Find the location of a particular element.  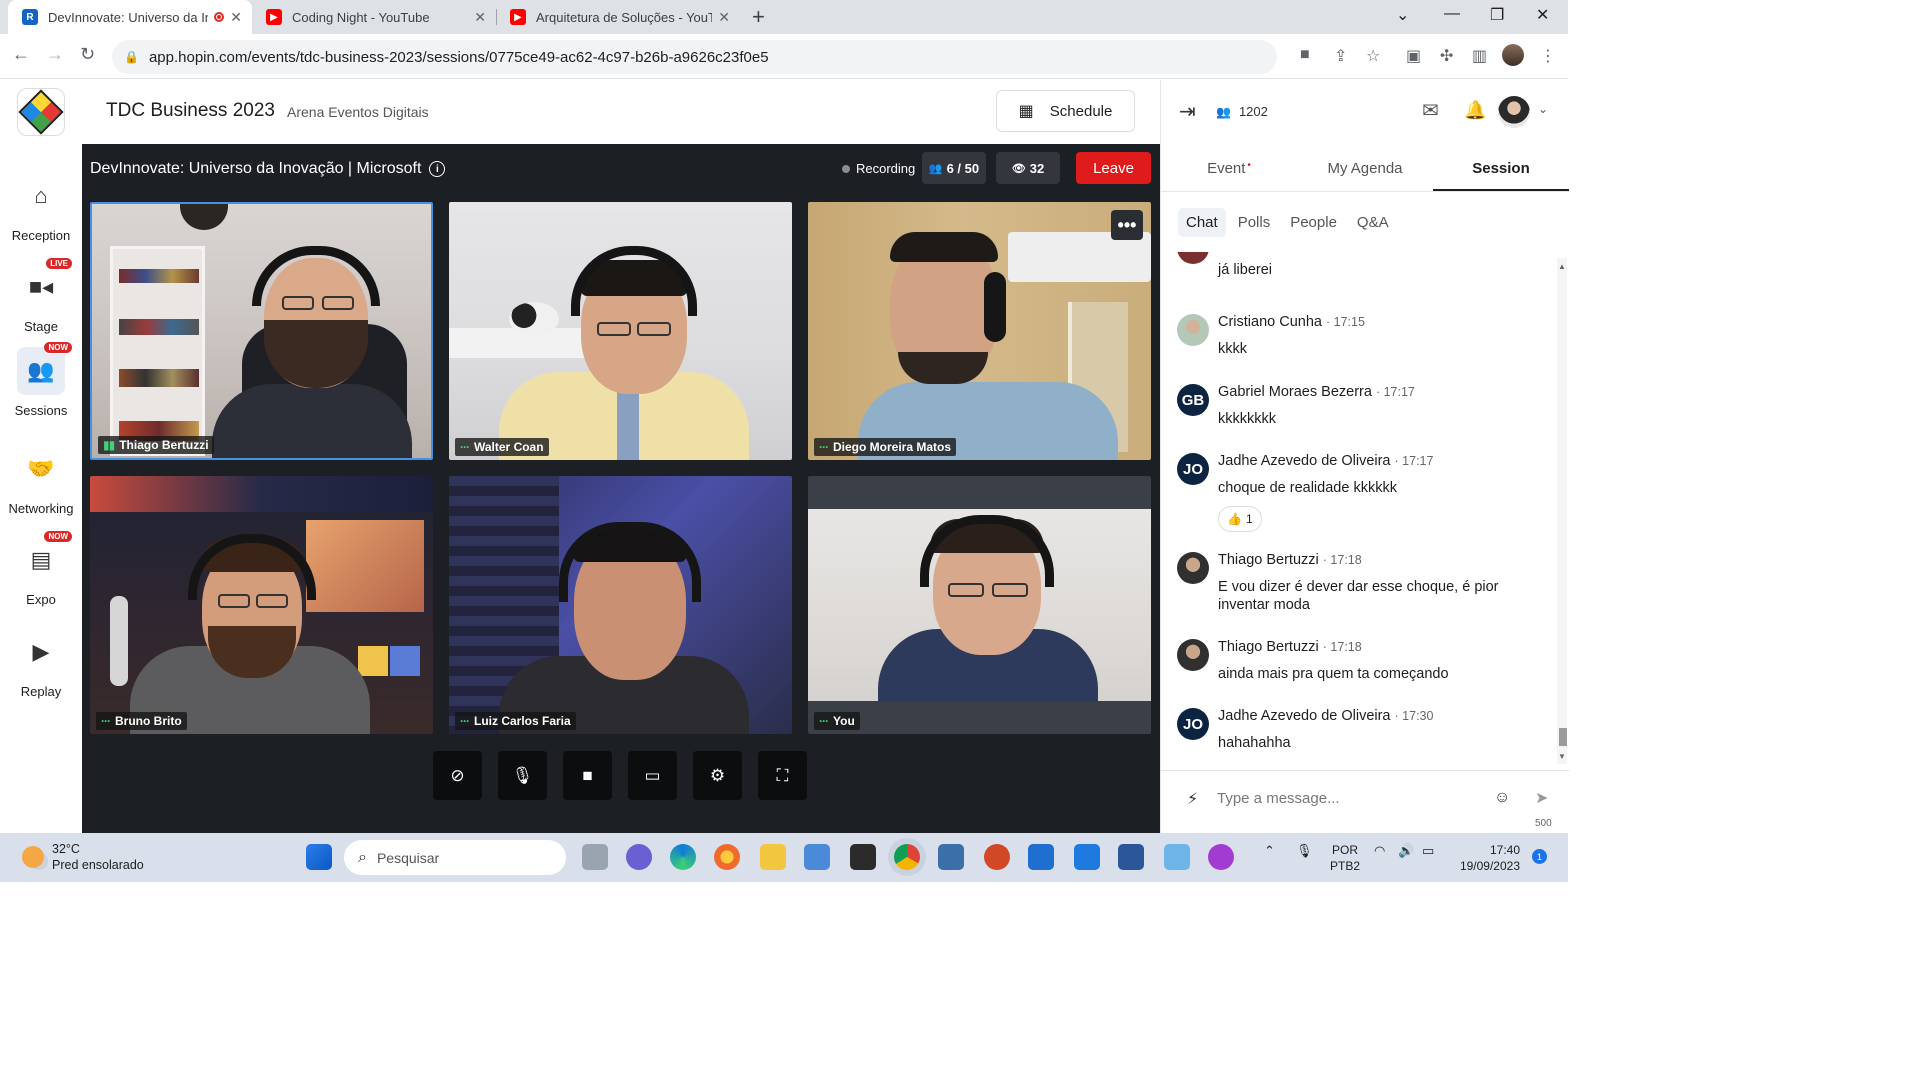

microphone-tray-icon: 🎙 is located at coordinates (1304, 851).